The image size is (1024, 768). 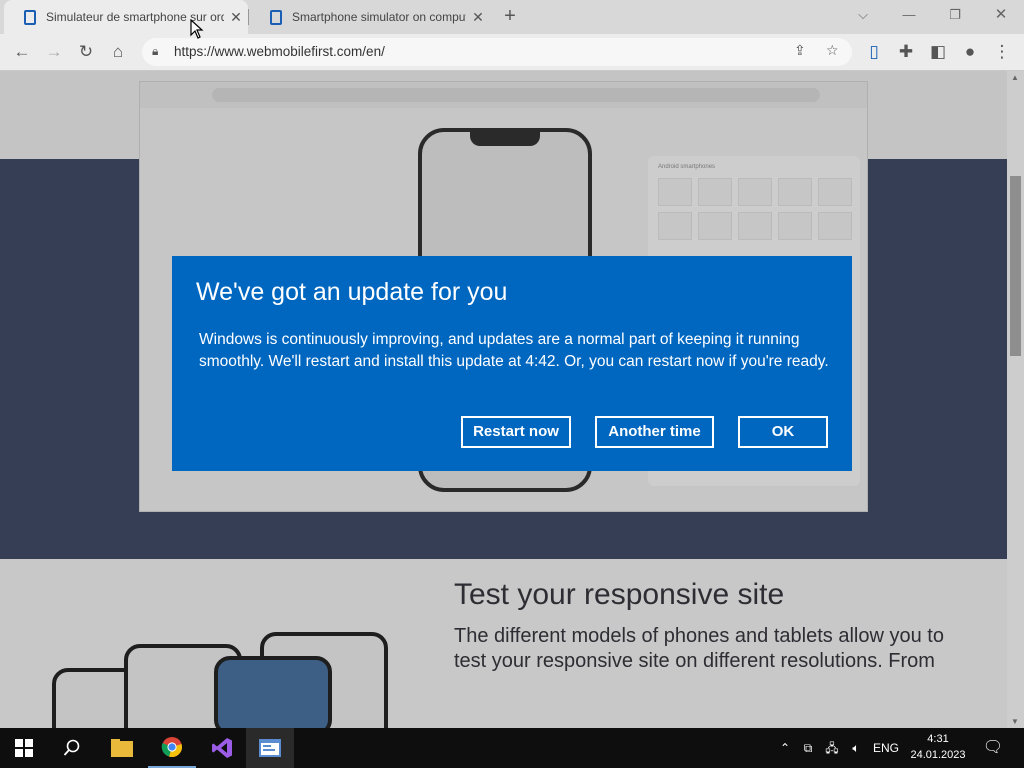 What do you see at coordinates (197, 29) in the screenshot?
I see `mouse-cursor-icon` at bounding box center [197, 29].